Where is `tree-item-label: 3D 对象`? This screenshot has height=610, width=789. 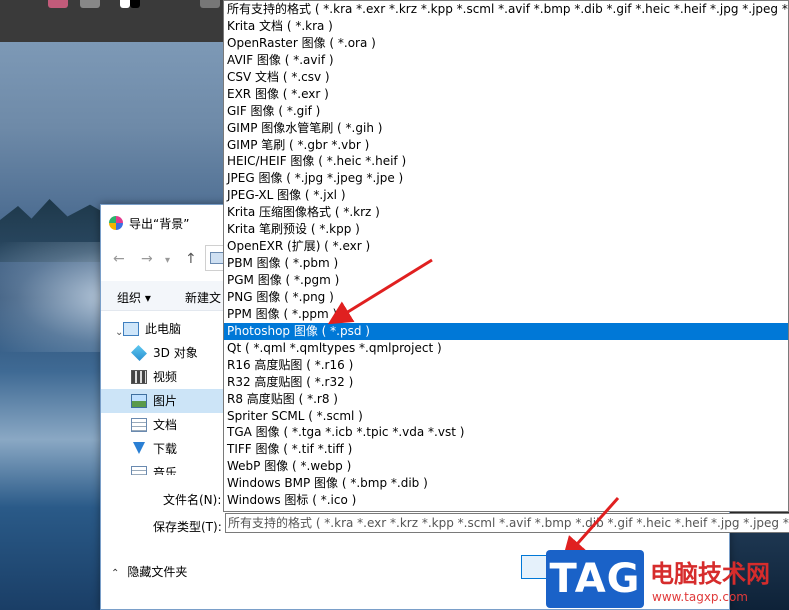 tree-item-label: 3D 对象 is located at coordinates (175, 353).